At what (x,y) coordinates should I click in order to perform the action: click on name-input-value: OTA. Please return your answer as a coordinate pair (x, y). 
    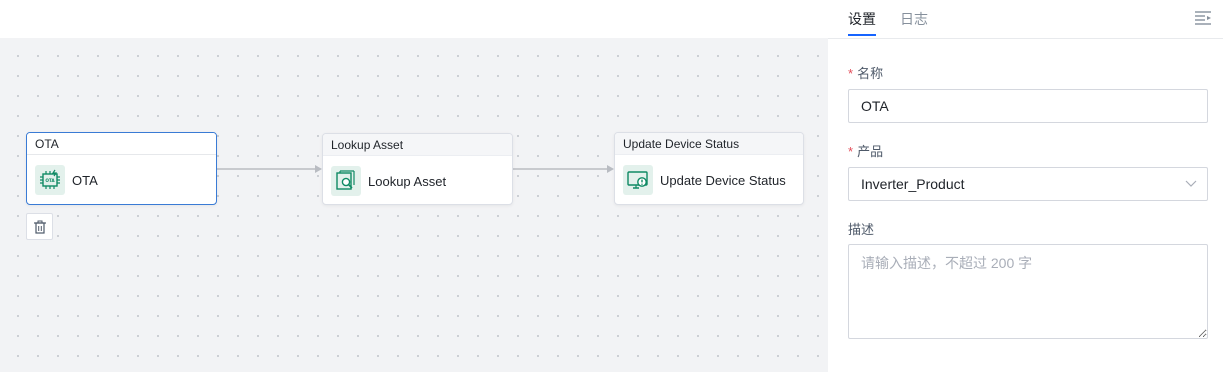
    Looking at the image, I should click on (875, 106).